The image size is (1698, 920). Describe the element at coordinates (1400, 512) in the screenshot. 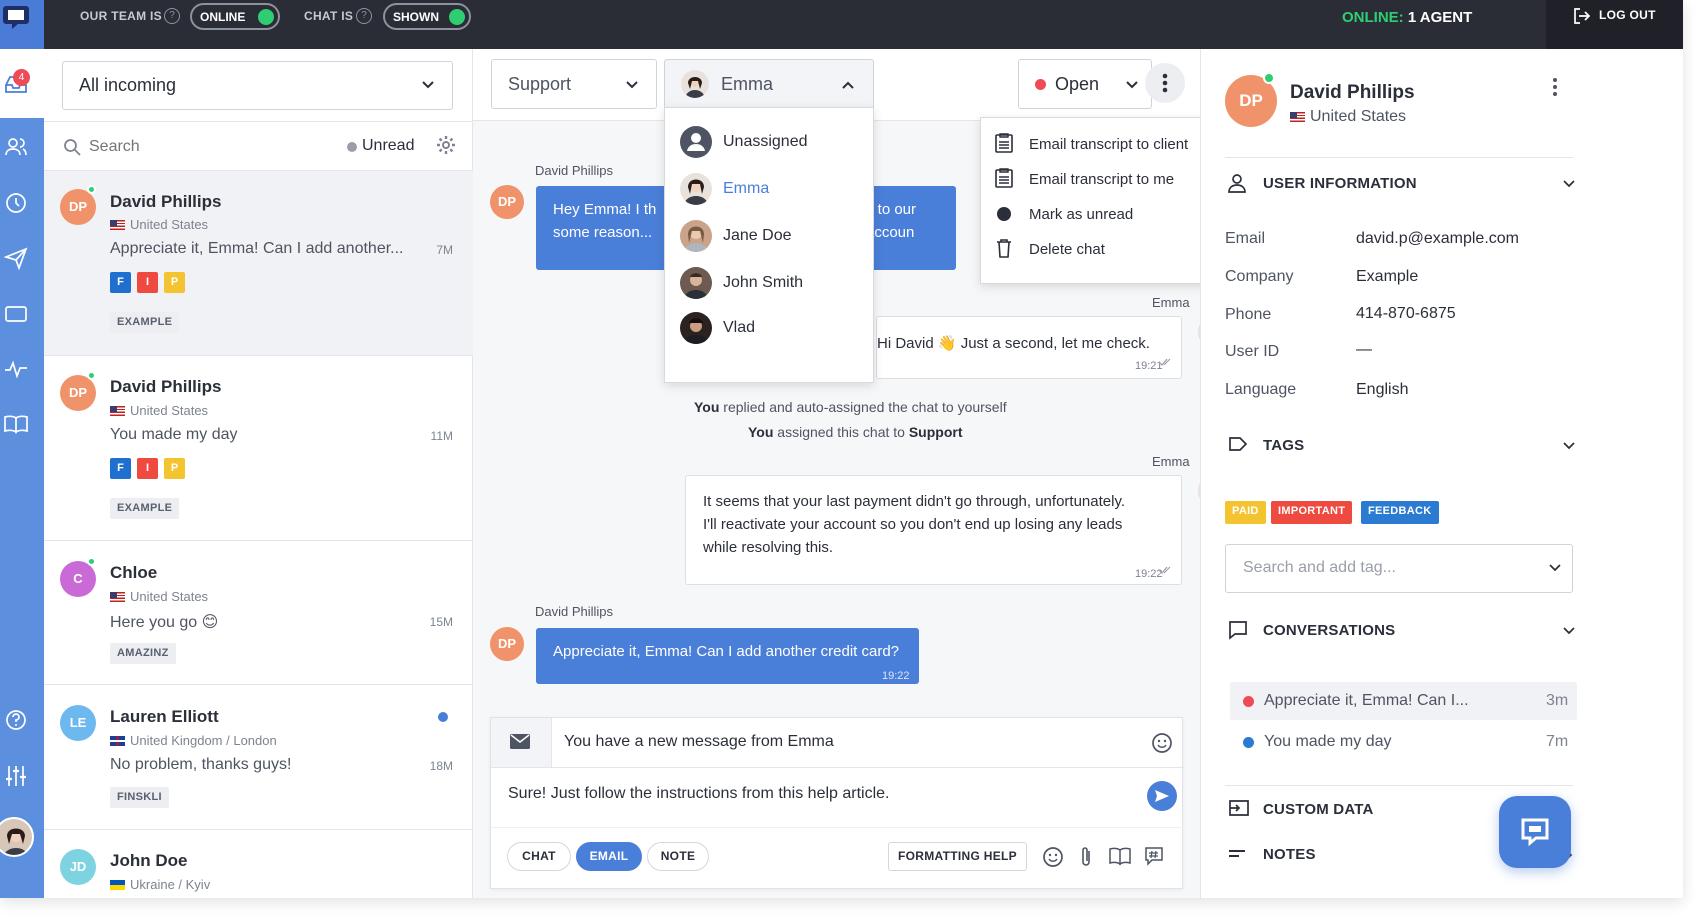

I see `tag-feedback: FEEDBACK` at that location.